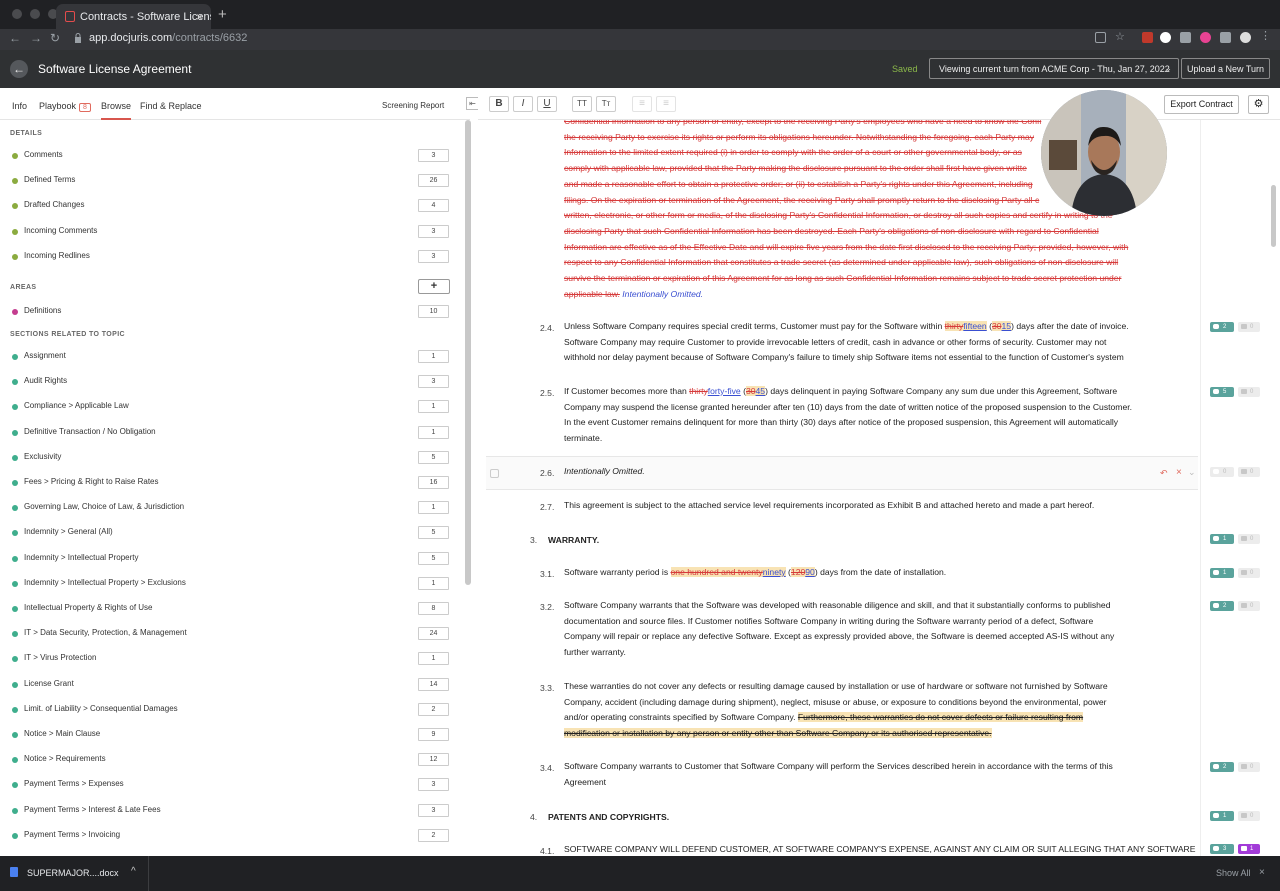 The image size is (1280, 891). What do you see at coordinates (231, 407) in the screenshot?
I see `topic-item: Compliance > Applicable Law 1` at bounding box center [231, 407].